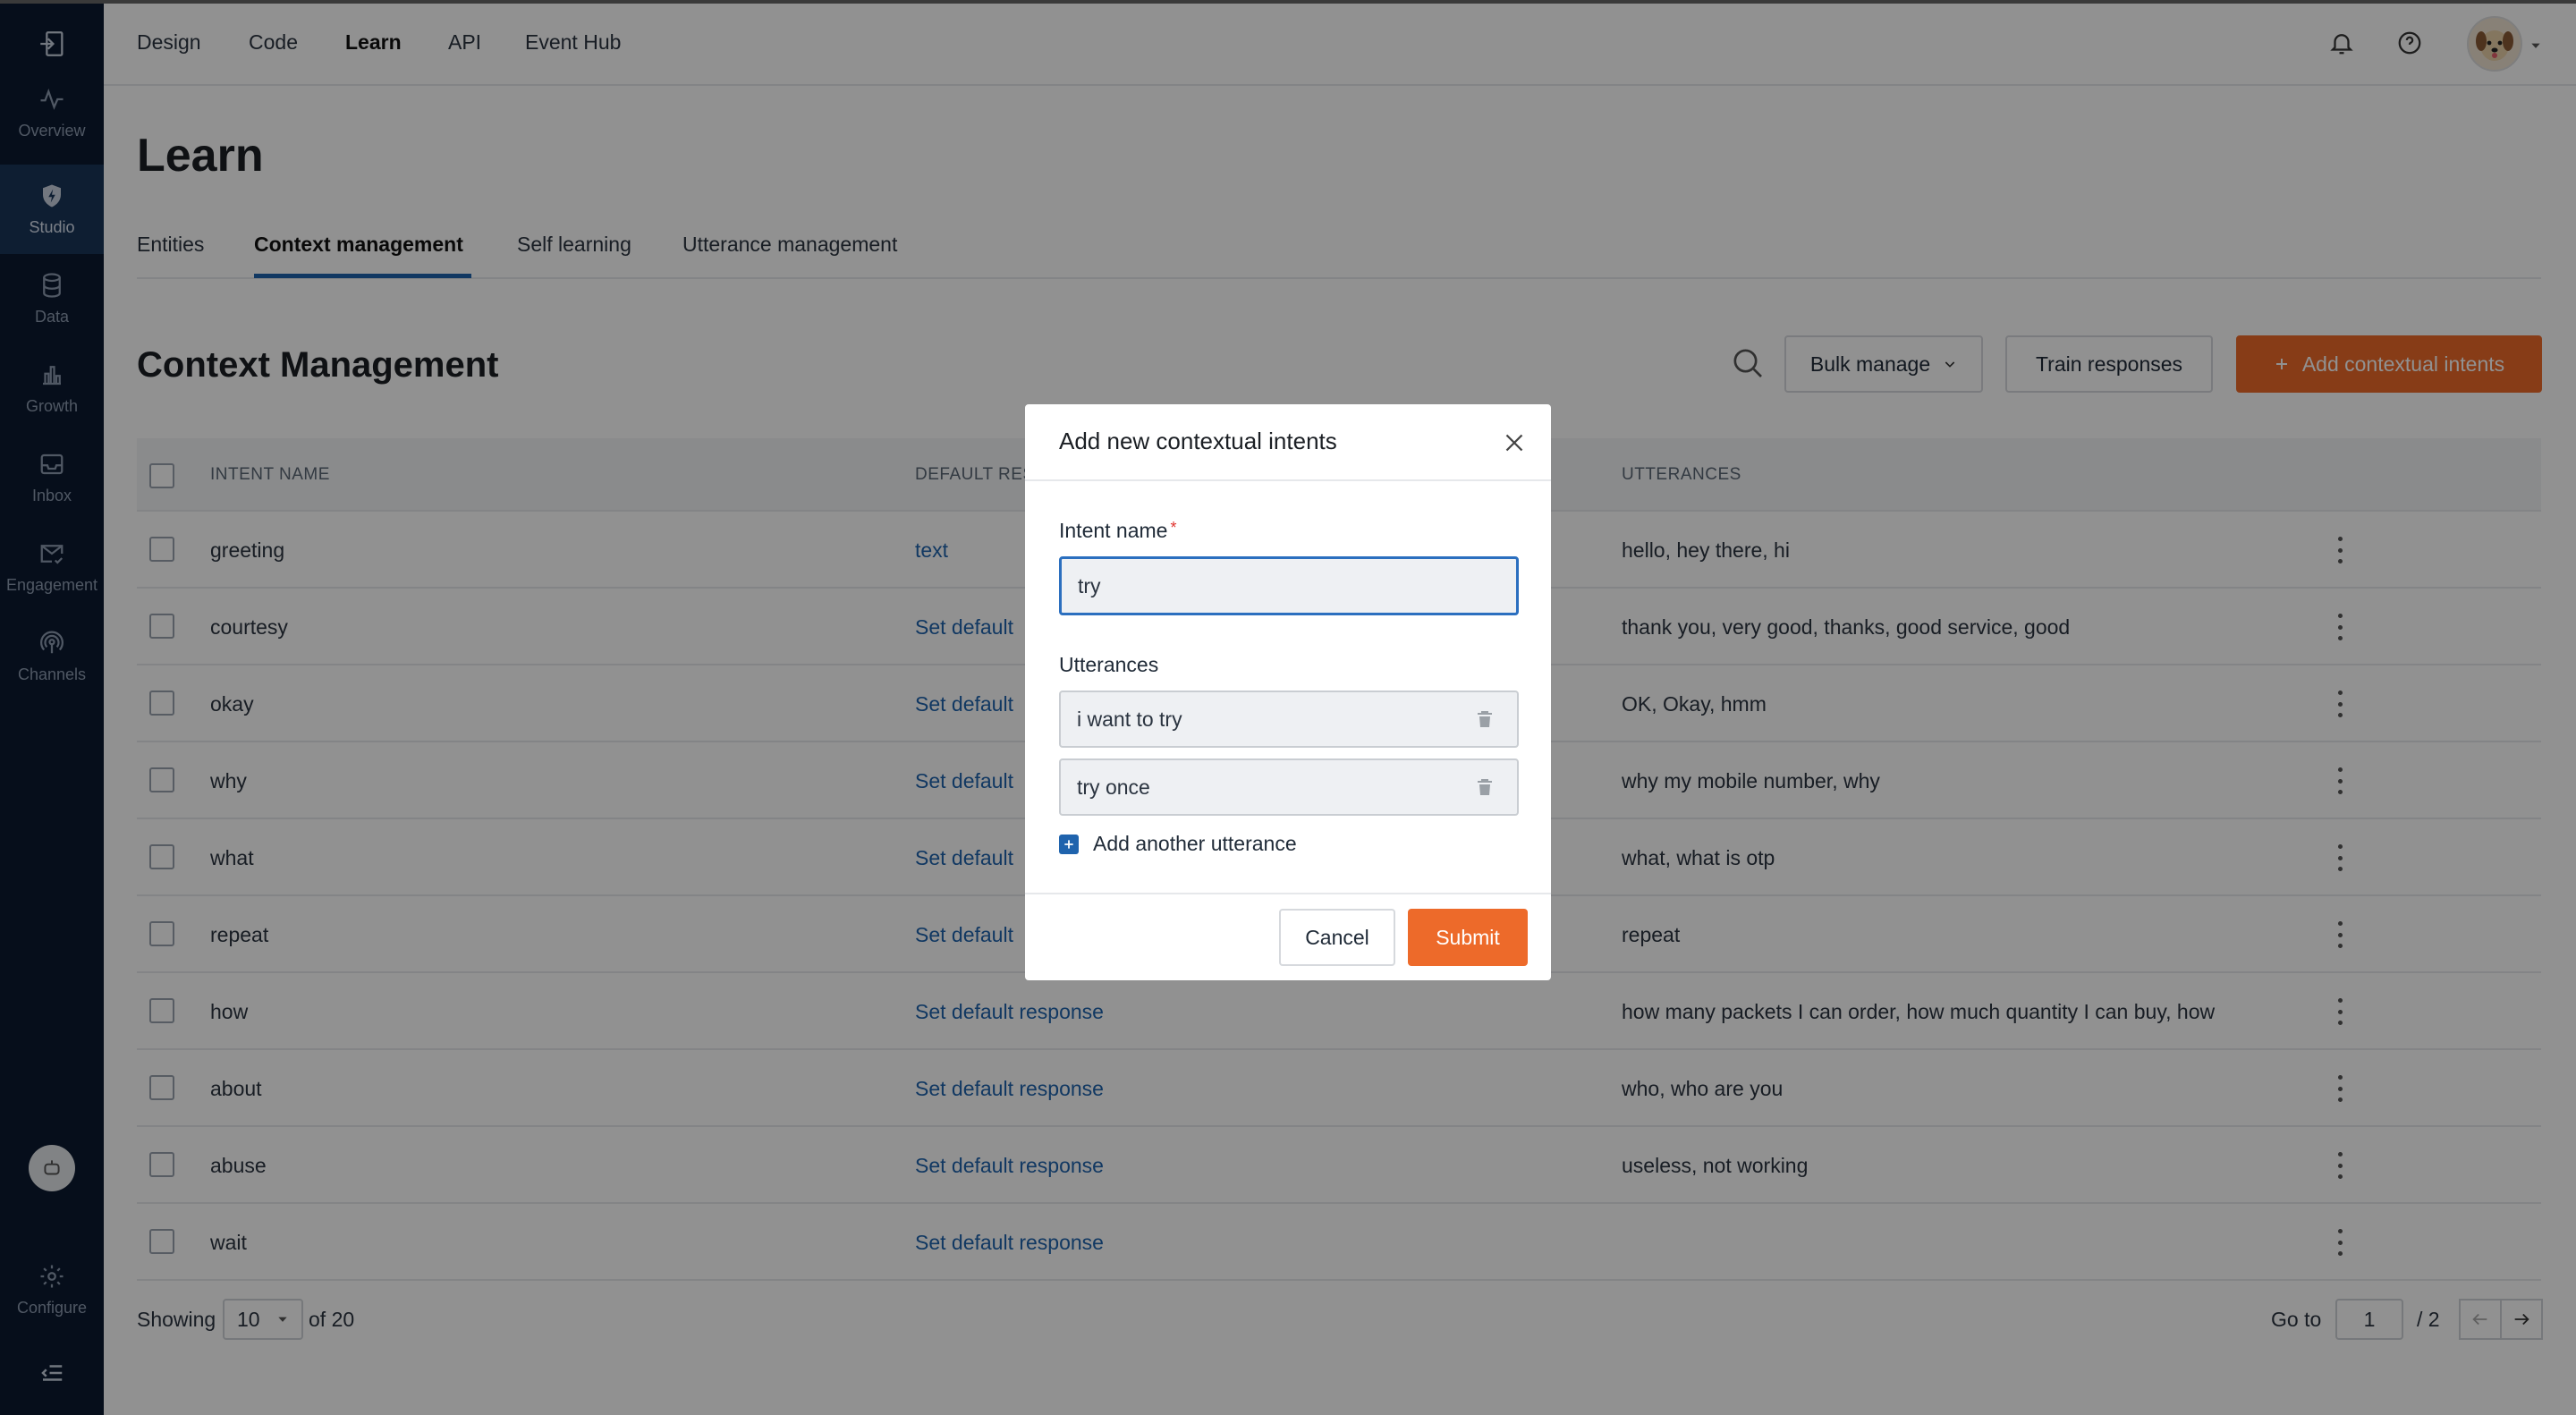  I want to click on window-top-border, so click(1288, 2).